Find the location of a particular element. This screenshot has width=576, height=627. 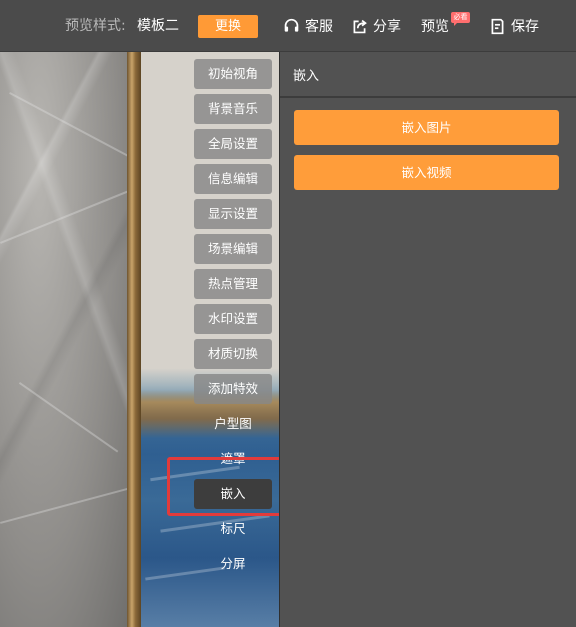

menu-item-split-screen: 分屏 is located at coordinates (233, 564).